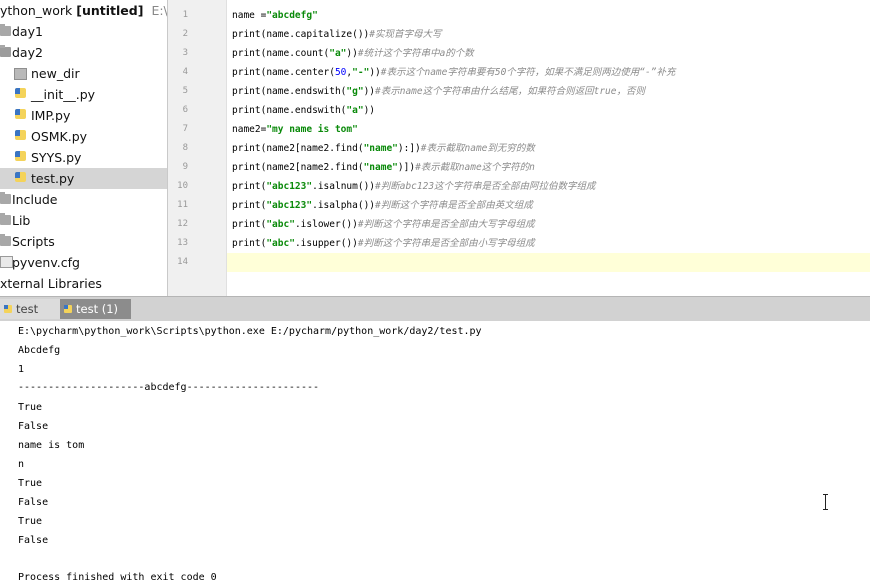 Image resolution: width=870 pixels, height=587 pixels. I want to click on project-name: ython_work, so click(36, 10).